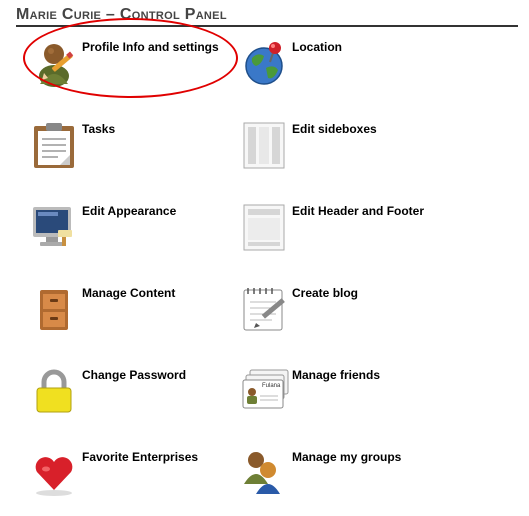 This screenshot has height=516, width=529. I want to click on padlock-icon, so click(57, 395).